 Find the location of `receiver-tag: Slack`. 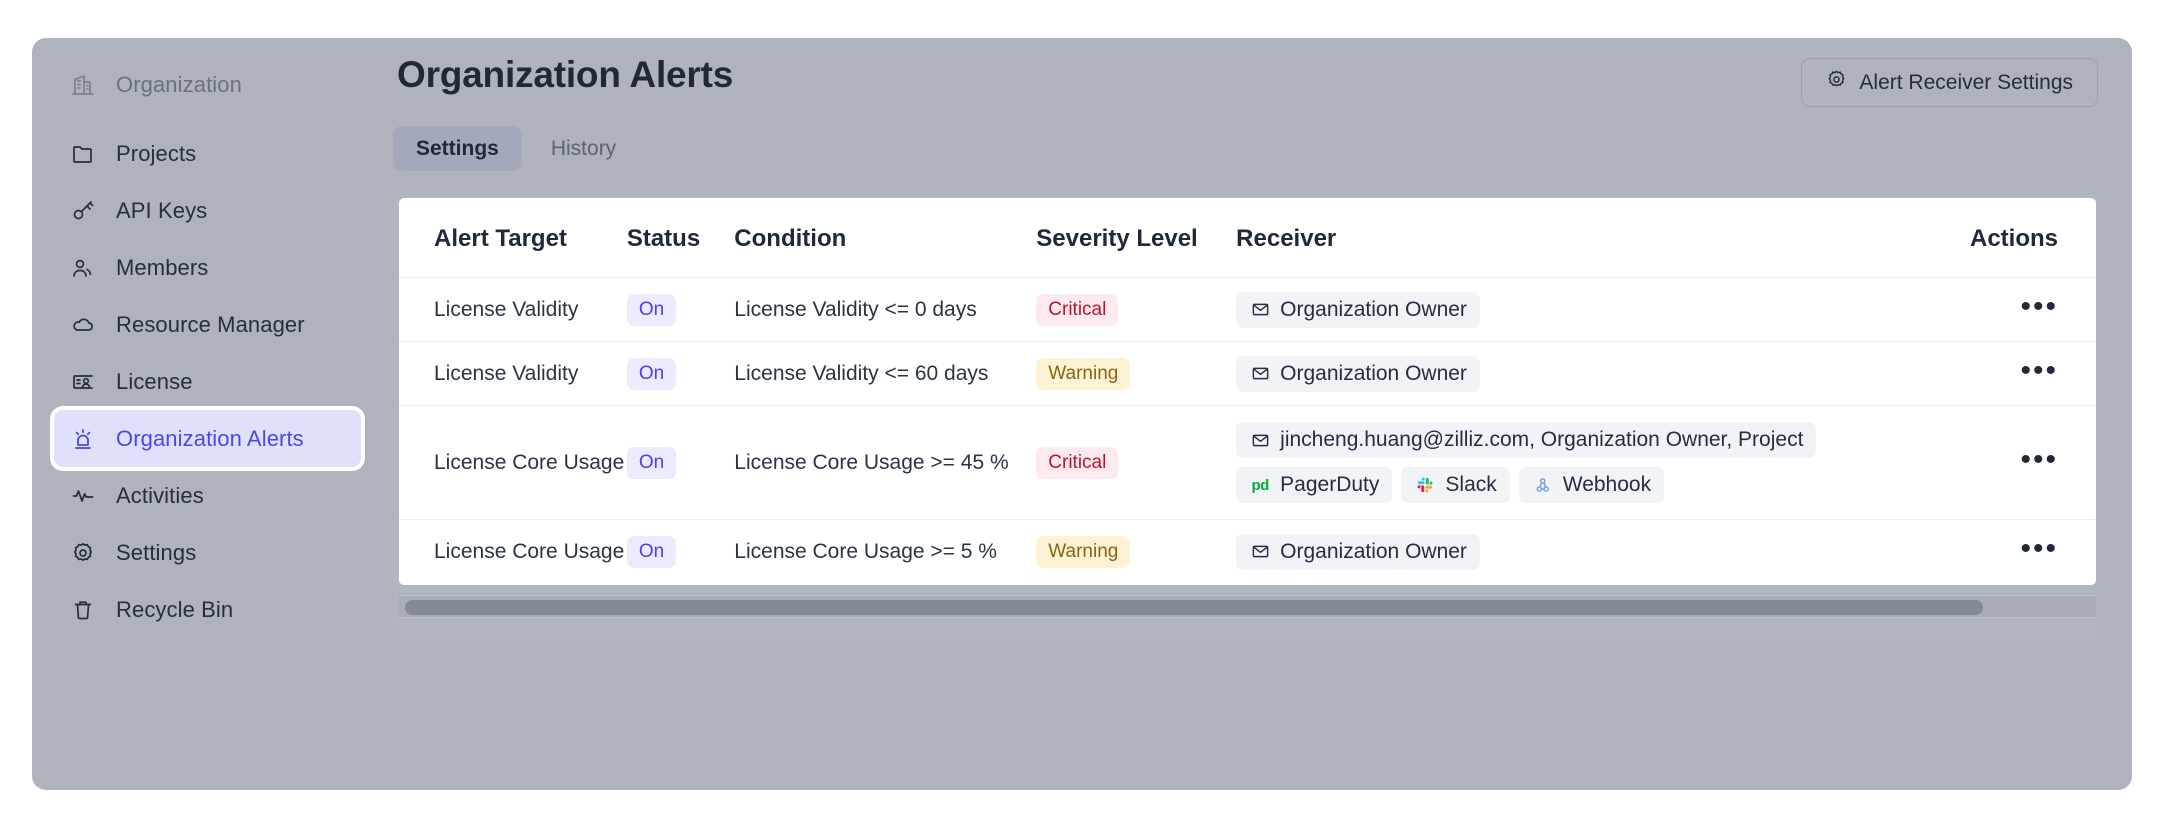

receiver-tag: Slack is located at coordinates (1455, 485).